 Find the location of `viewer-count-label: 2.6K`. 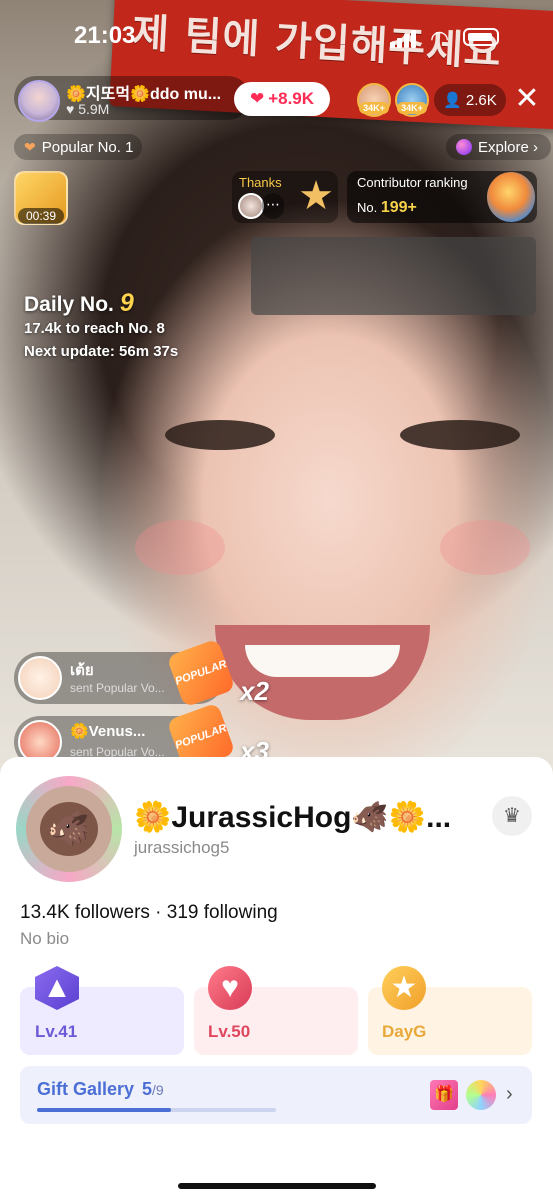

viewer-count-label: 2.6K is located at coordinates (481, 100).